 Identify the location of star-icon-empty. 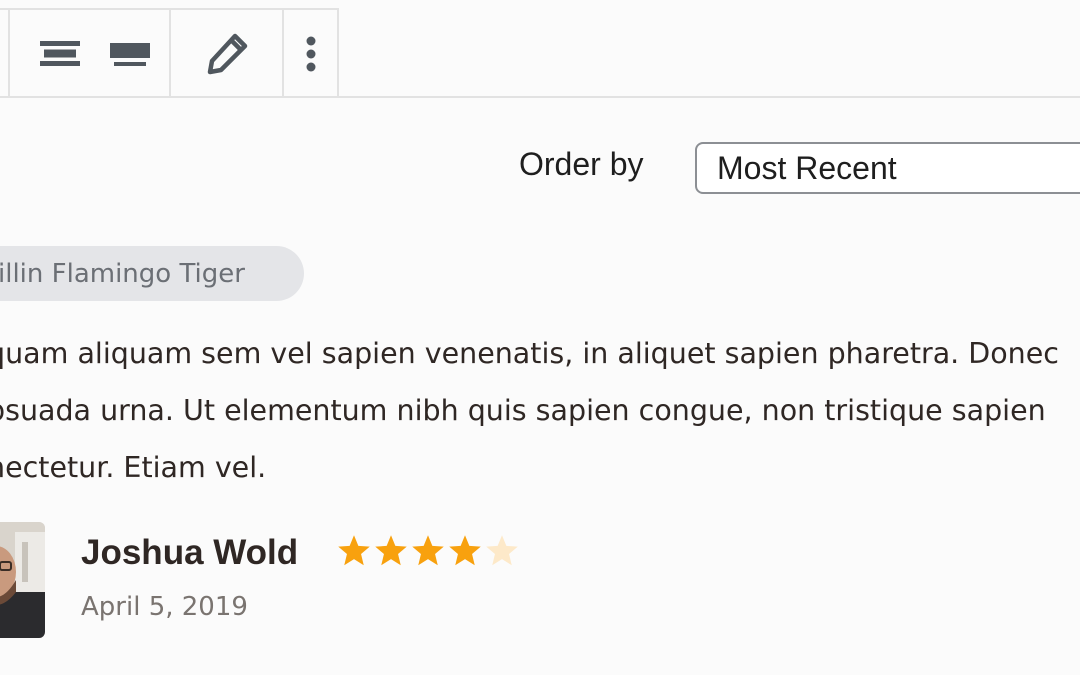
(502, 550).